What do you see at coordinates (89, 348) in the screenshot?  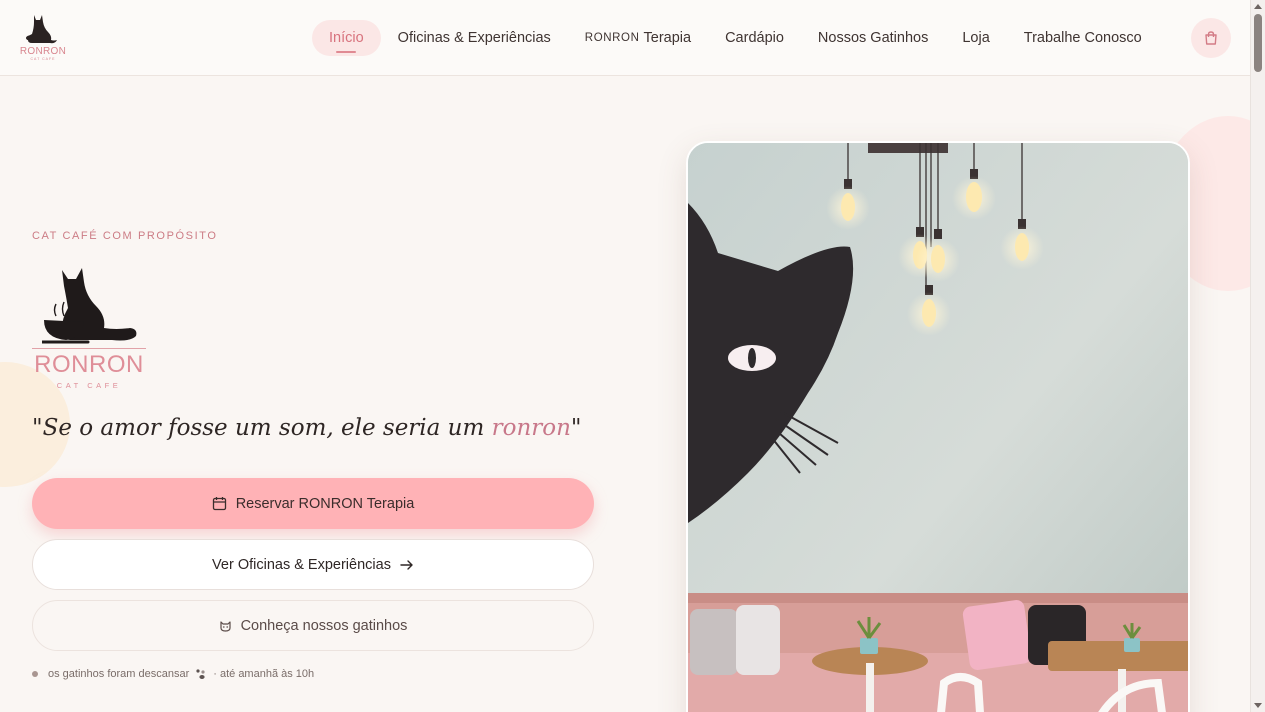 I see `logo-divider` at bounding box center [89, 348].